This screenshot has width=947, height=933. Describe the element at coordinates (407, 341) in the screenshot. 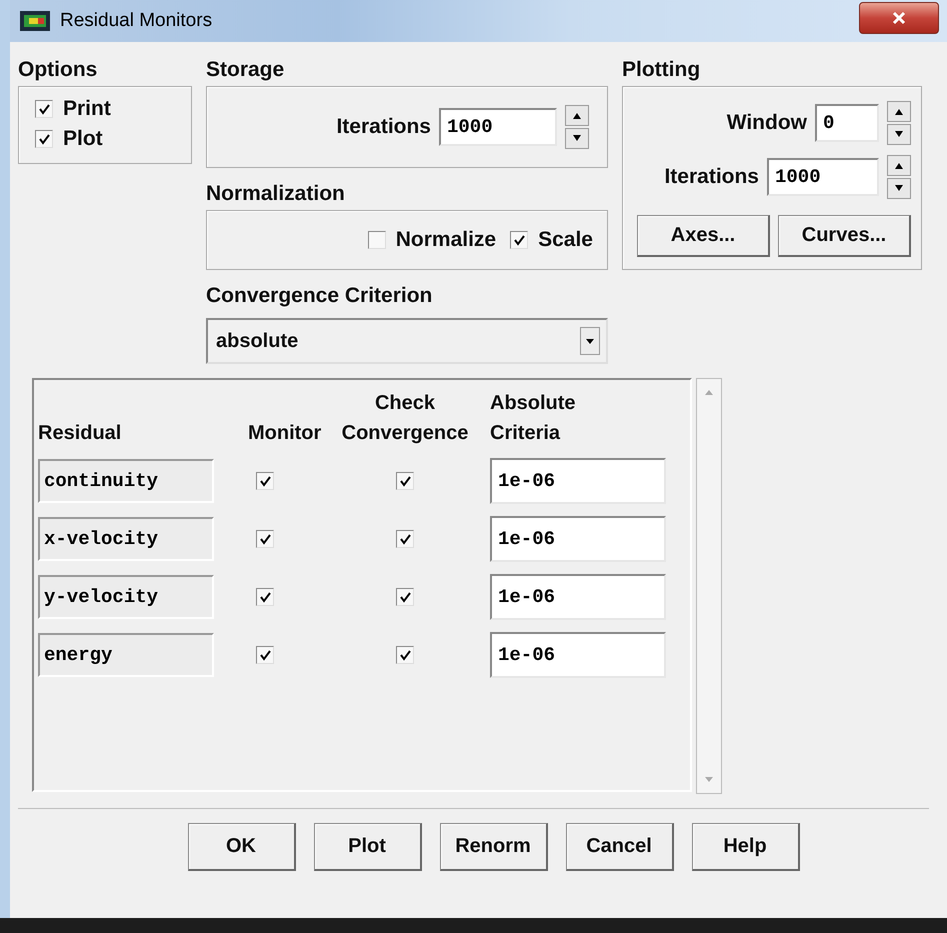

I see `criterion-dropdown: absolute` at that location.